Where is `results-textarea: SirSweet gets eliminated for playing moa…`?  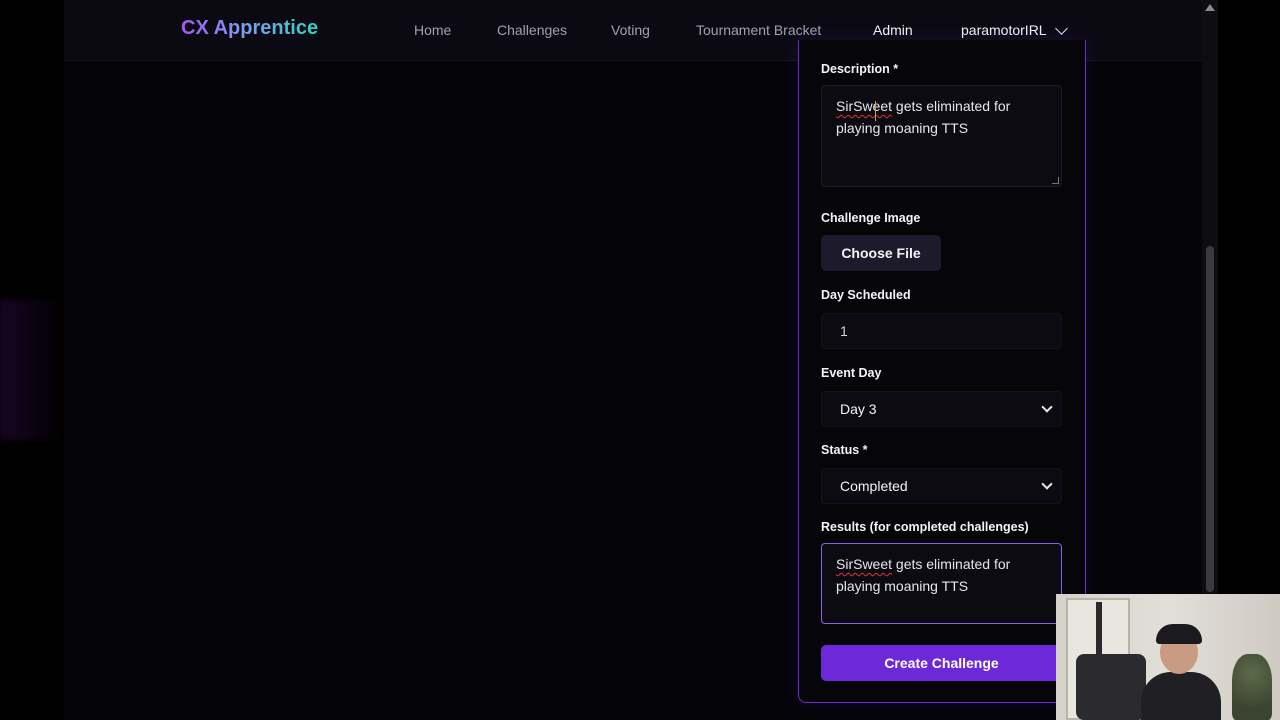 results-textarea: SirSweet gets eliminated for playing moa… is located at coordinates (941, 583).